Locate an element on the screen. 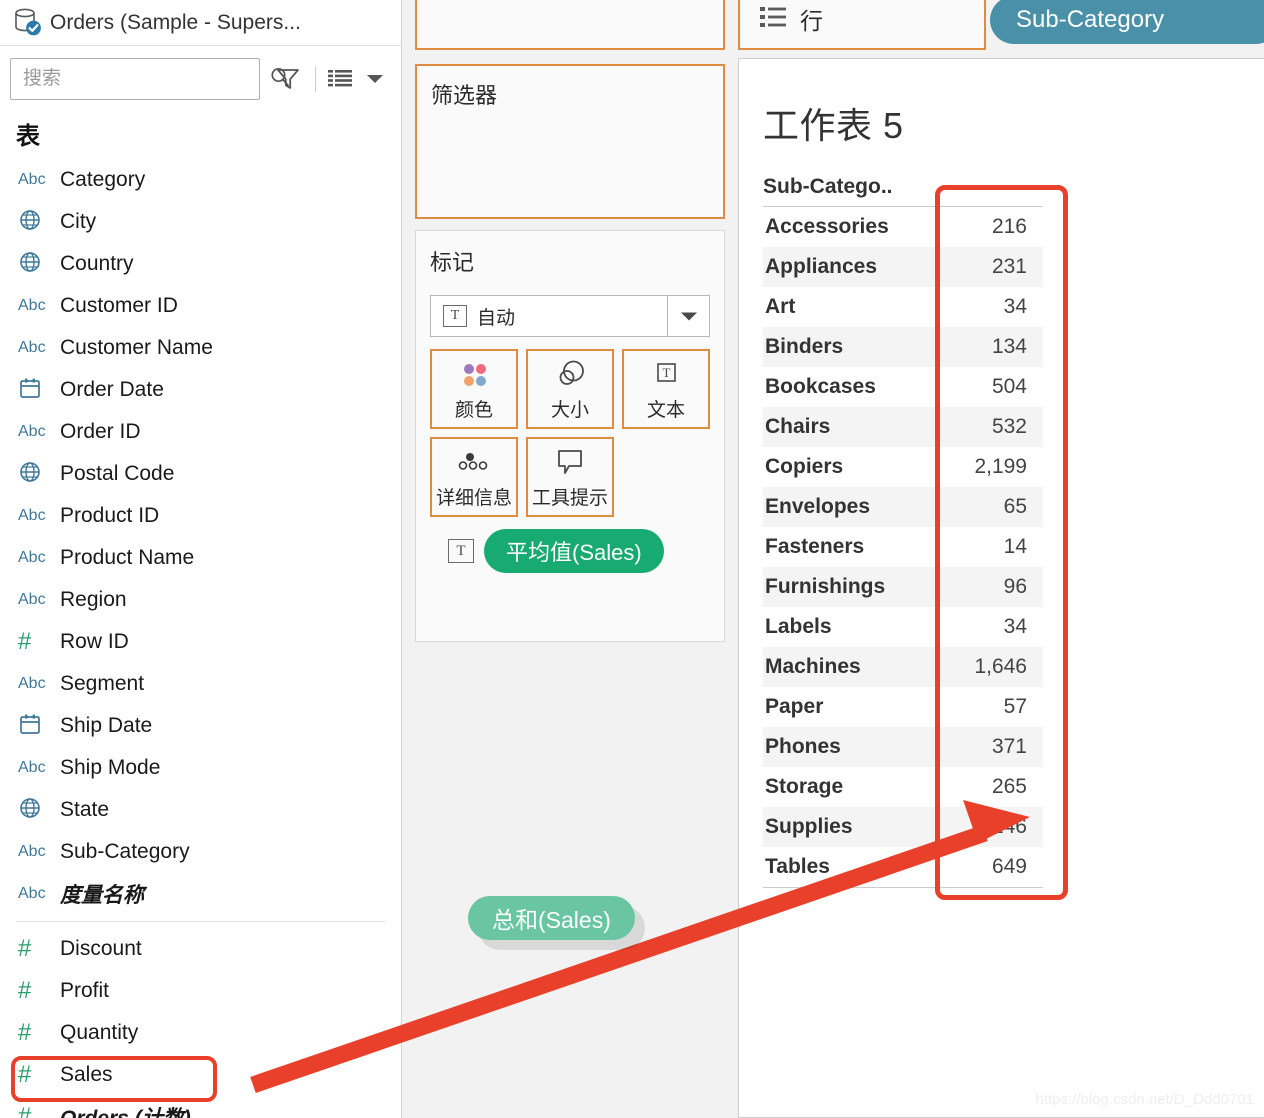  table-cell-category: Art is located at coordinates (780, 306).